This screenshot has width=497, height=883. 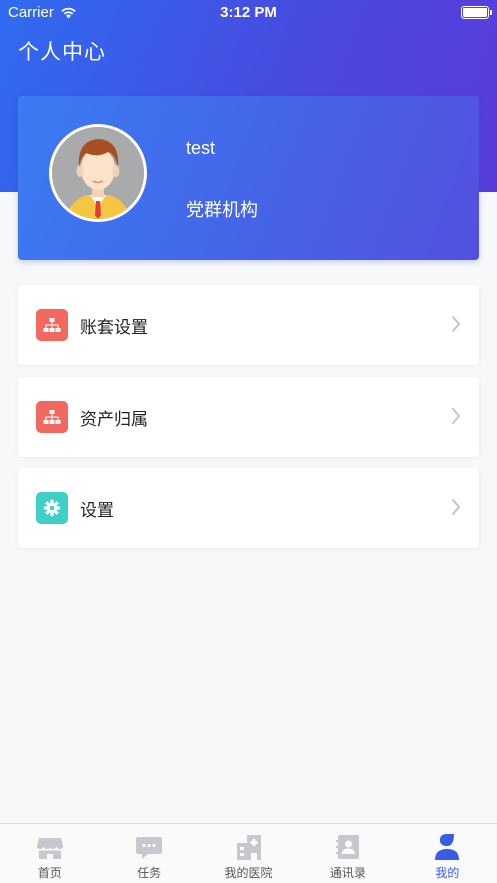 I want to click on tab-mine: 我的, so click(x=447, y=853).